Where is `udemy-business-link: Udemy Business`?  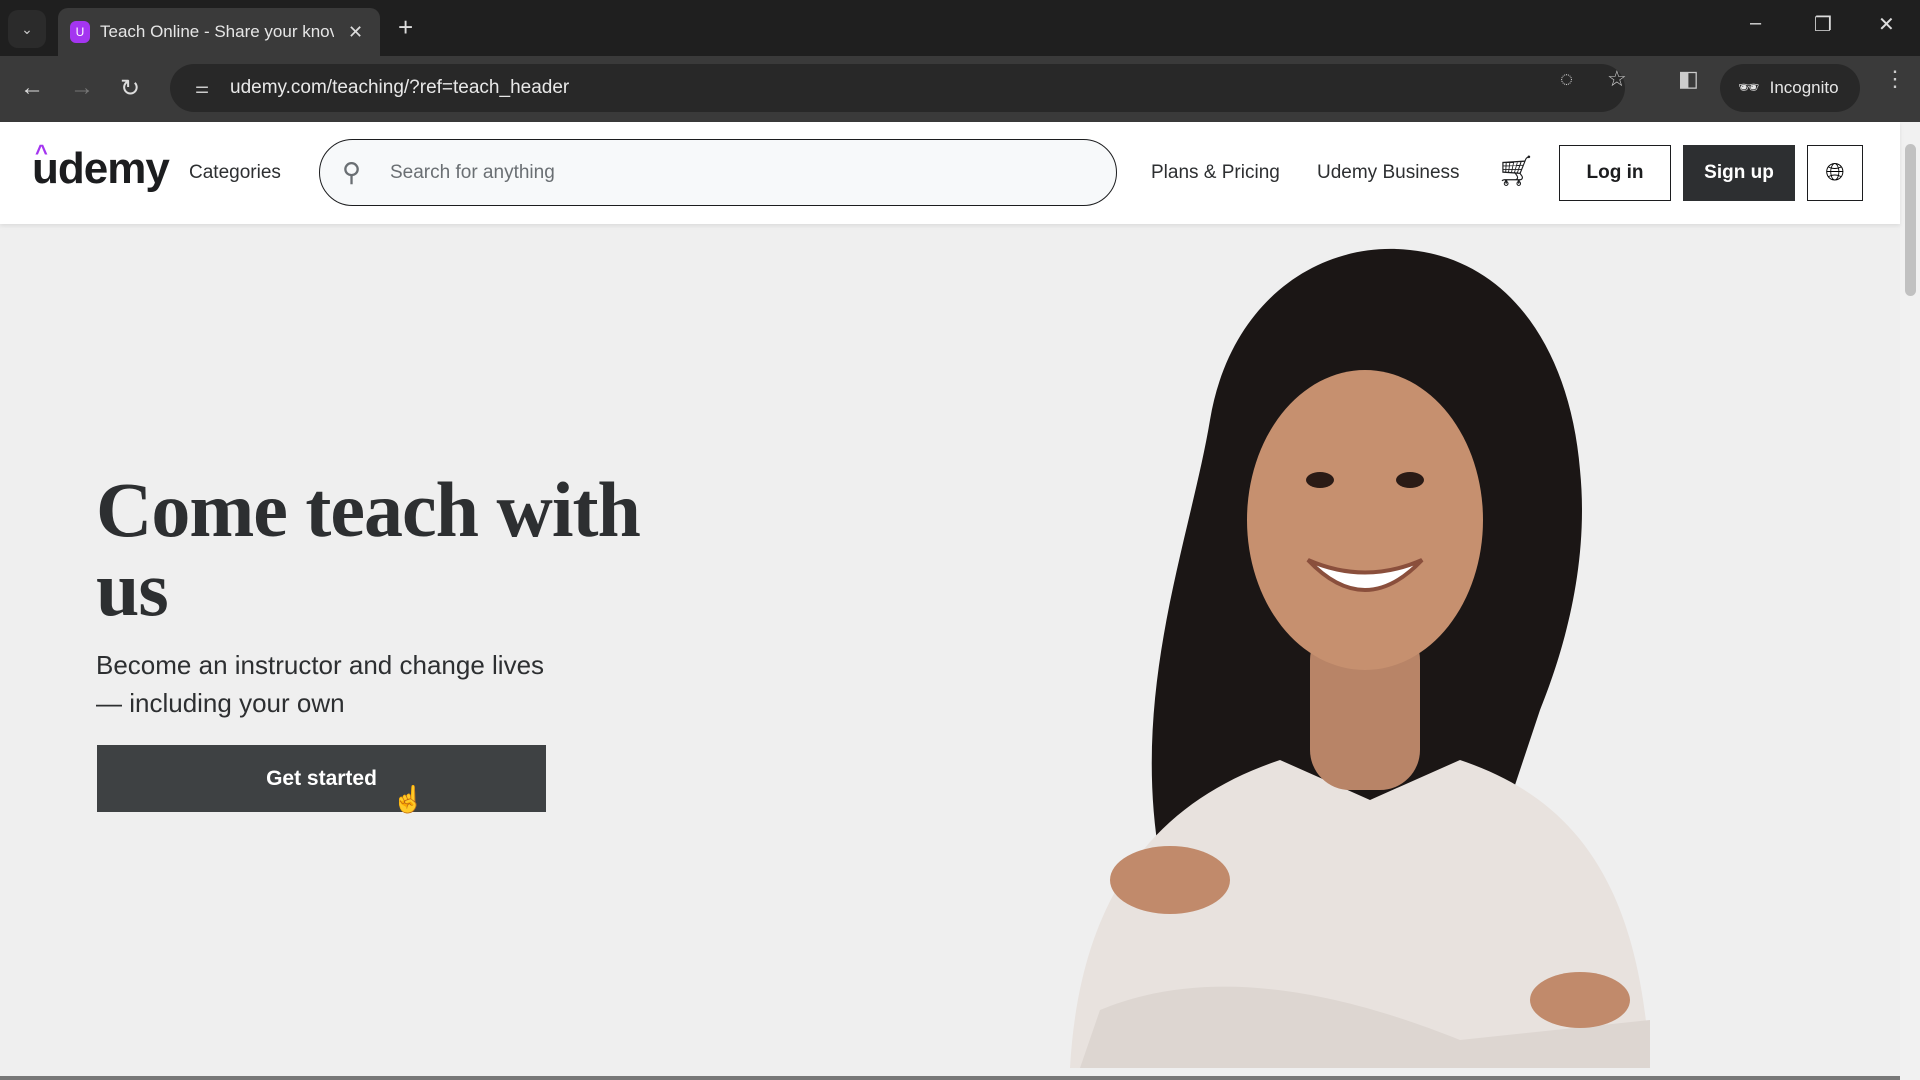 udemy-business-link: Udemy Business is located at coordinates (1388, 173).